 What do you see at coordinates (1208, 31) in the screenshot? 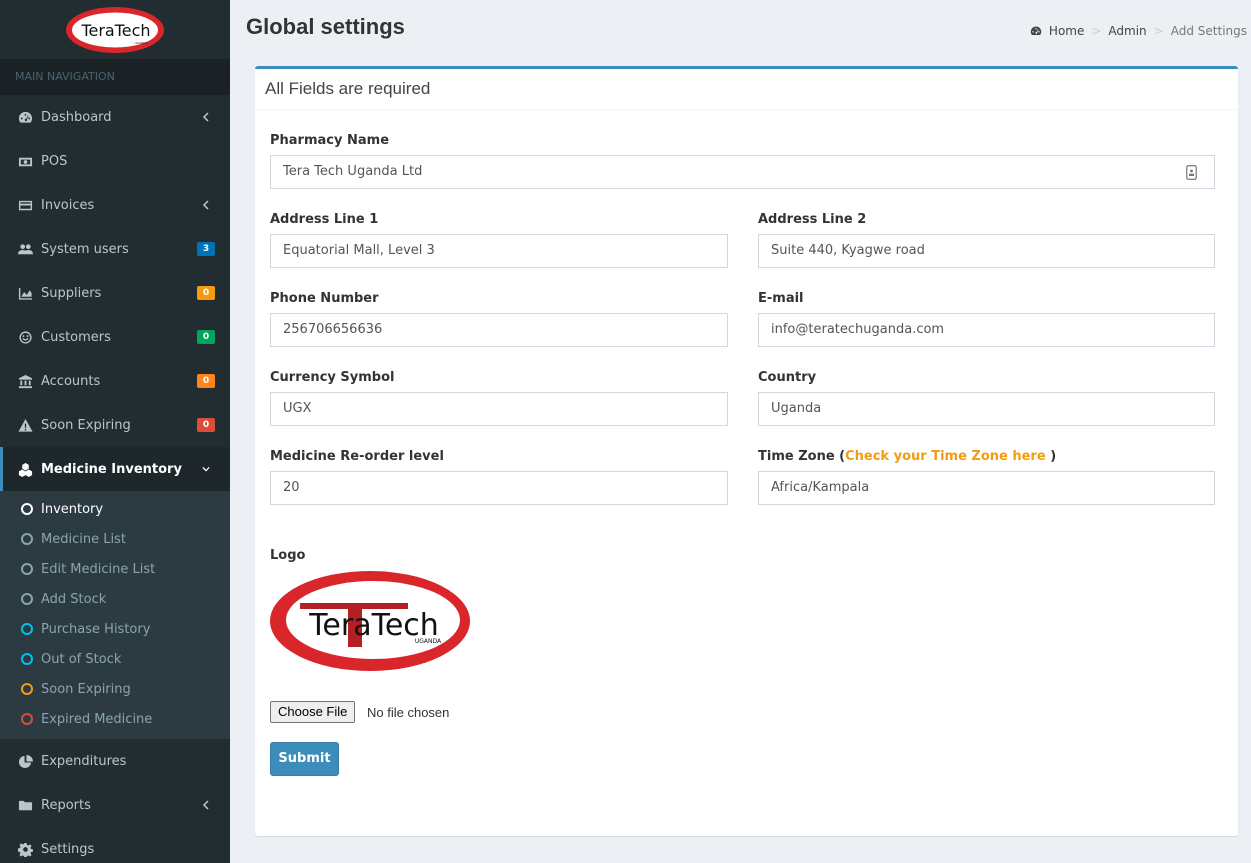
I see `breadcrumb-current: Add Settings` at bounding box center [1208, 31].